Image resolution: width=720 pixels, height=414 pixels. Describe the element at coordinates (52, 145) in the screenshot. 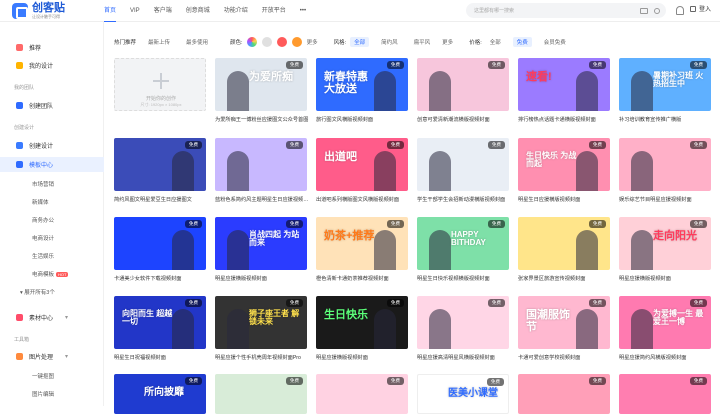

I see `sidebar-item-create-design: 创建设计` at that location.